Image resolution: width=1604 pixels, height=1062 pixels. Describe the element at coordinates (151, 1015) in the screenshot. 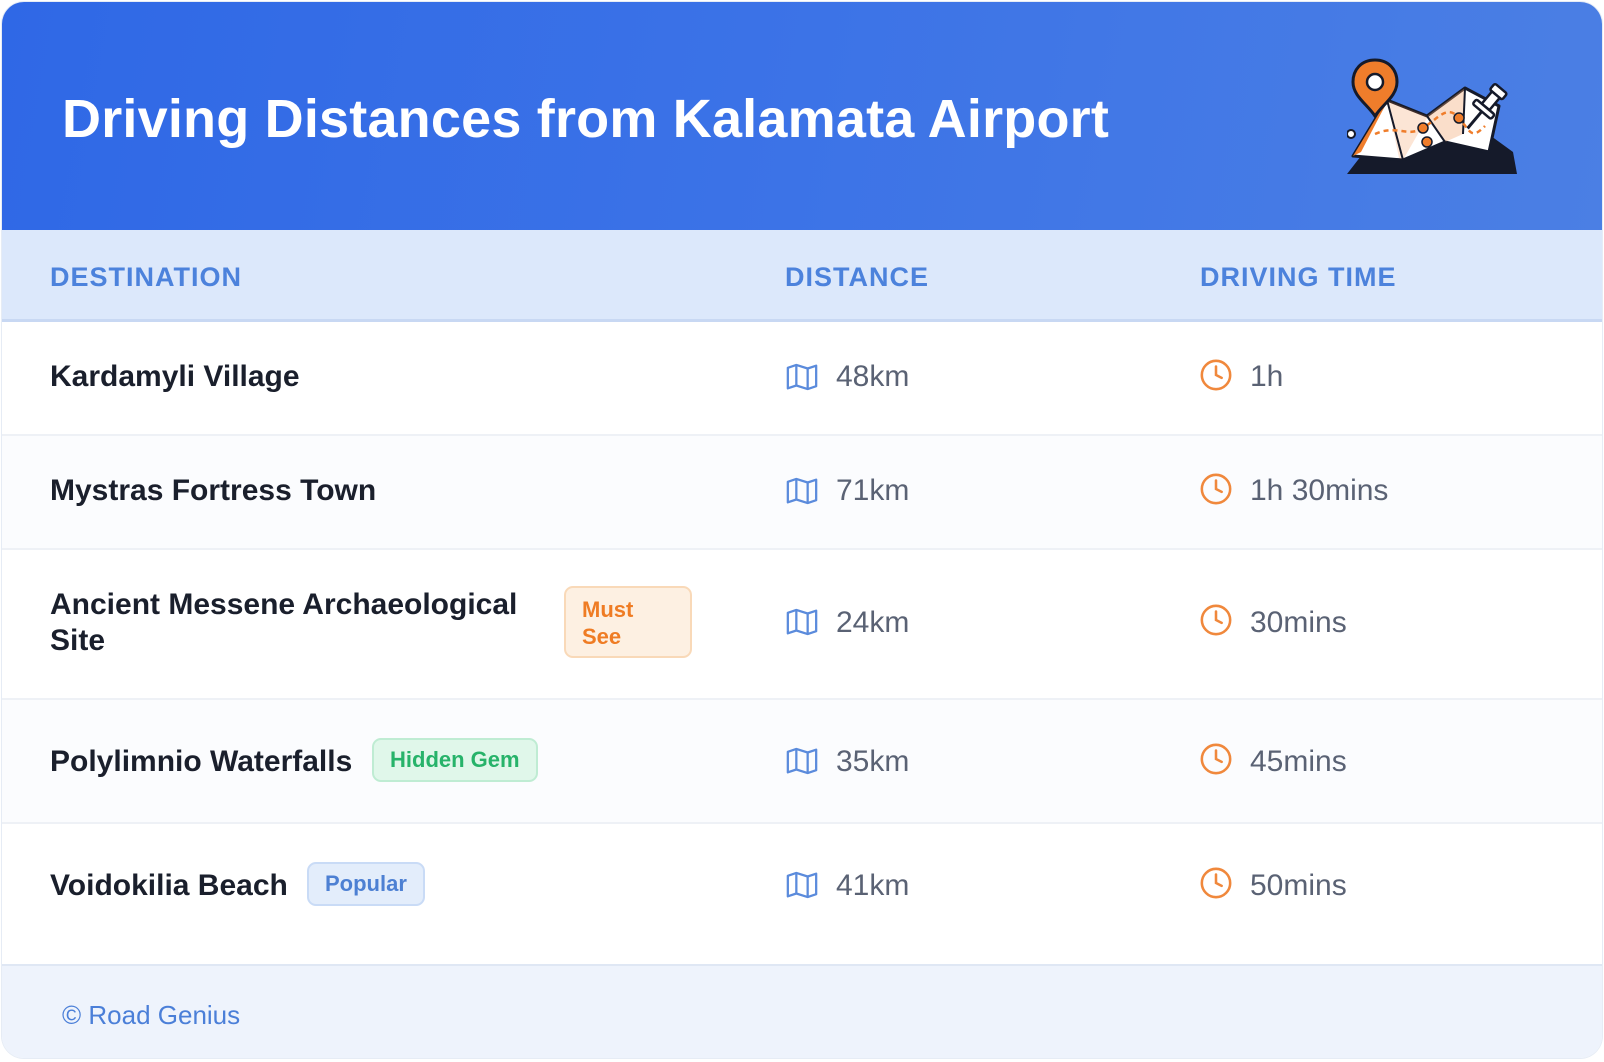

I see `footer-credit-link: © Road Genius` at that location.